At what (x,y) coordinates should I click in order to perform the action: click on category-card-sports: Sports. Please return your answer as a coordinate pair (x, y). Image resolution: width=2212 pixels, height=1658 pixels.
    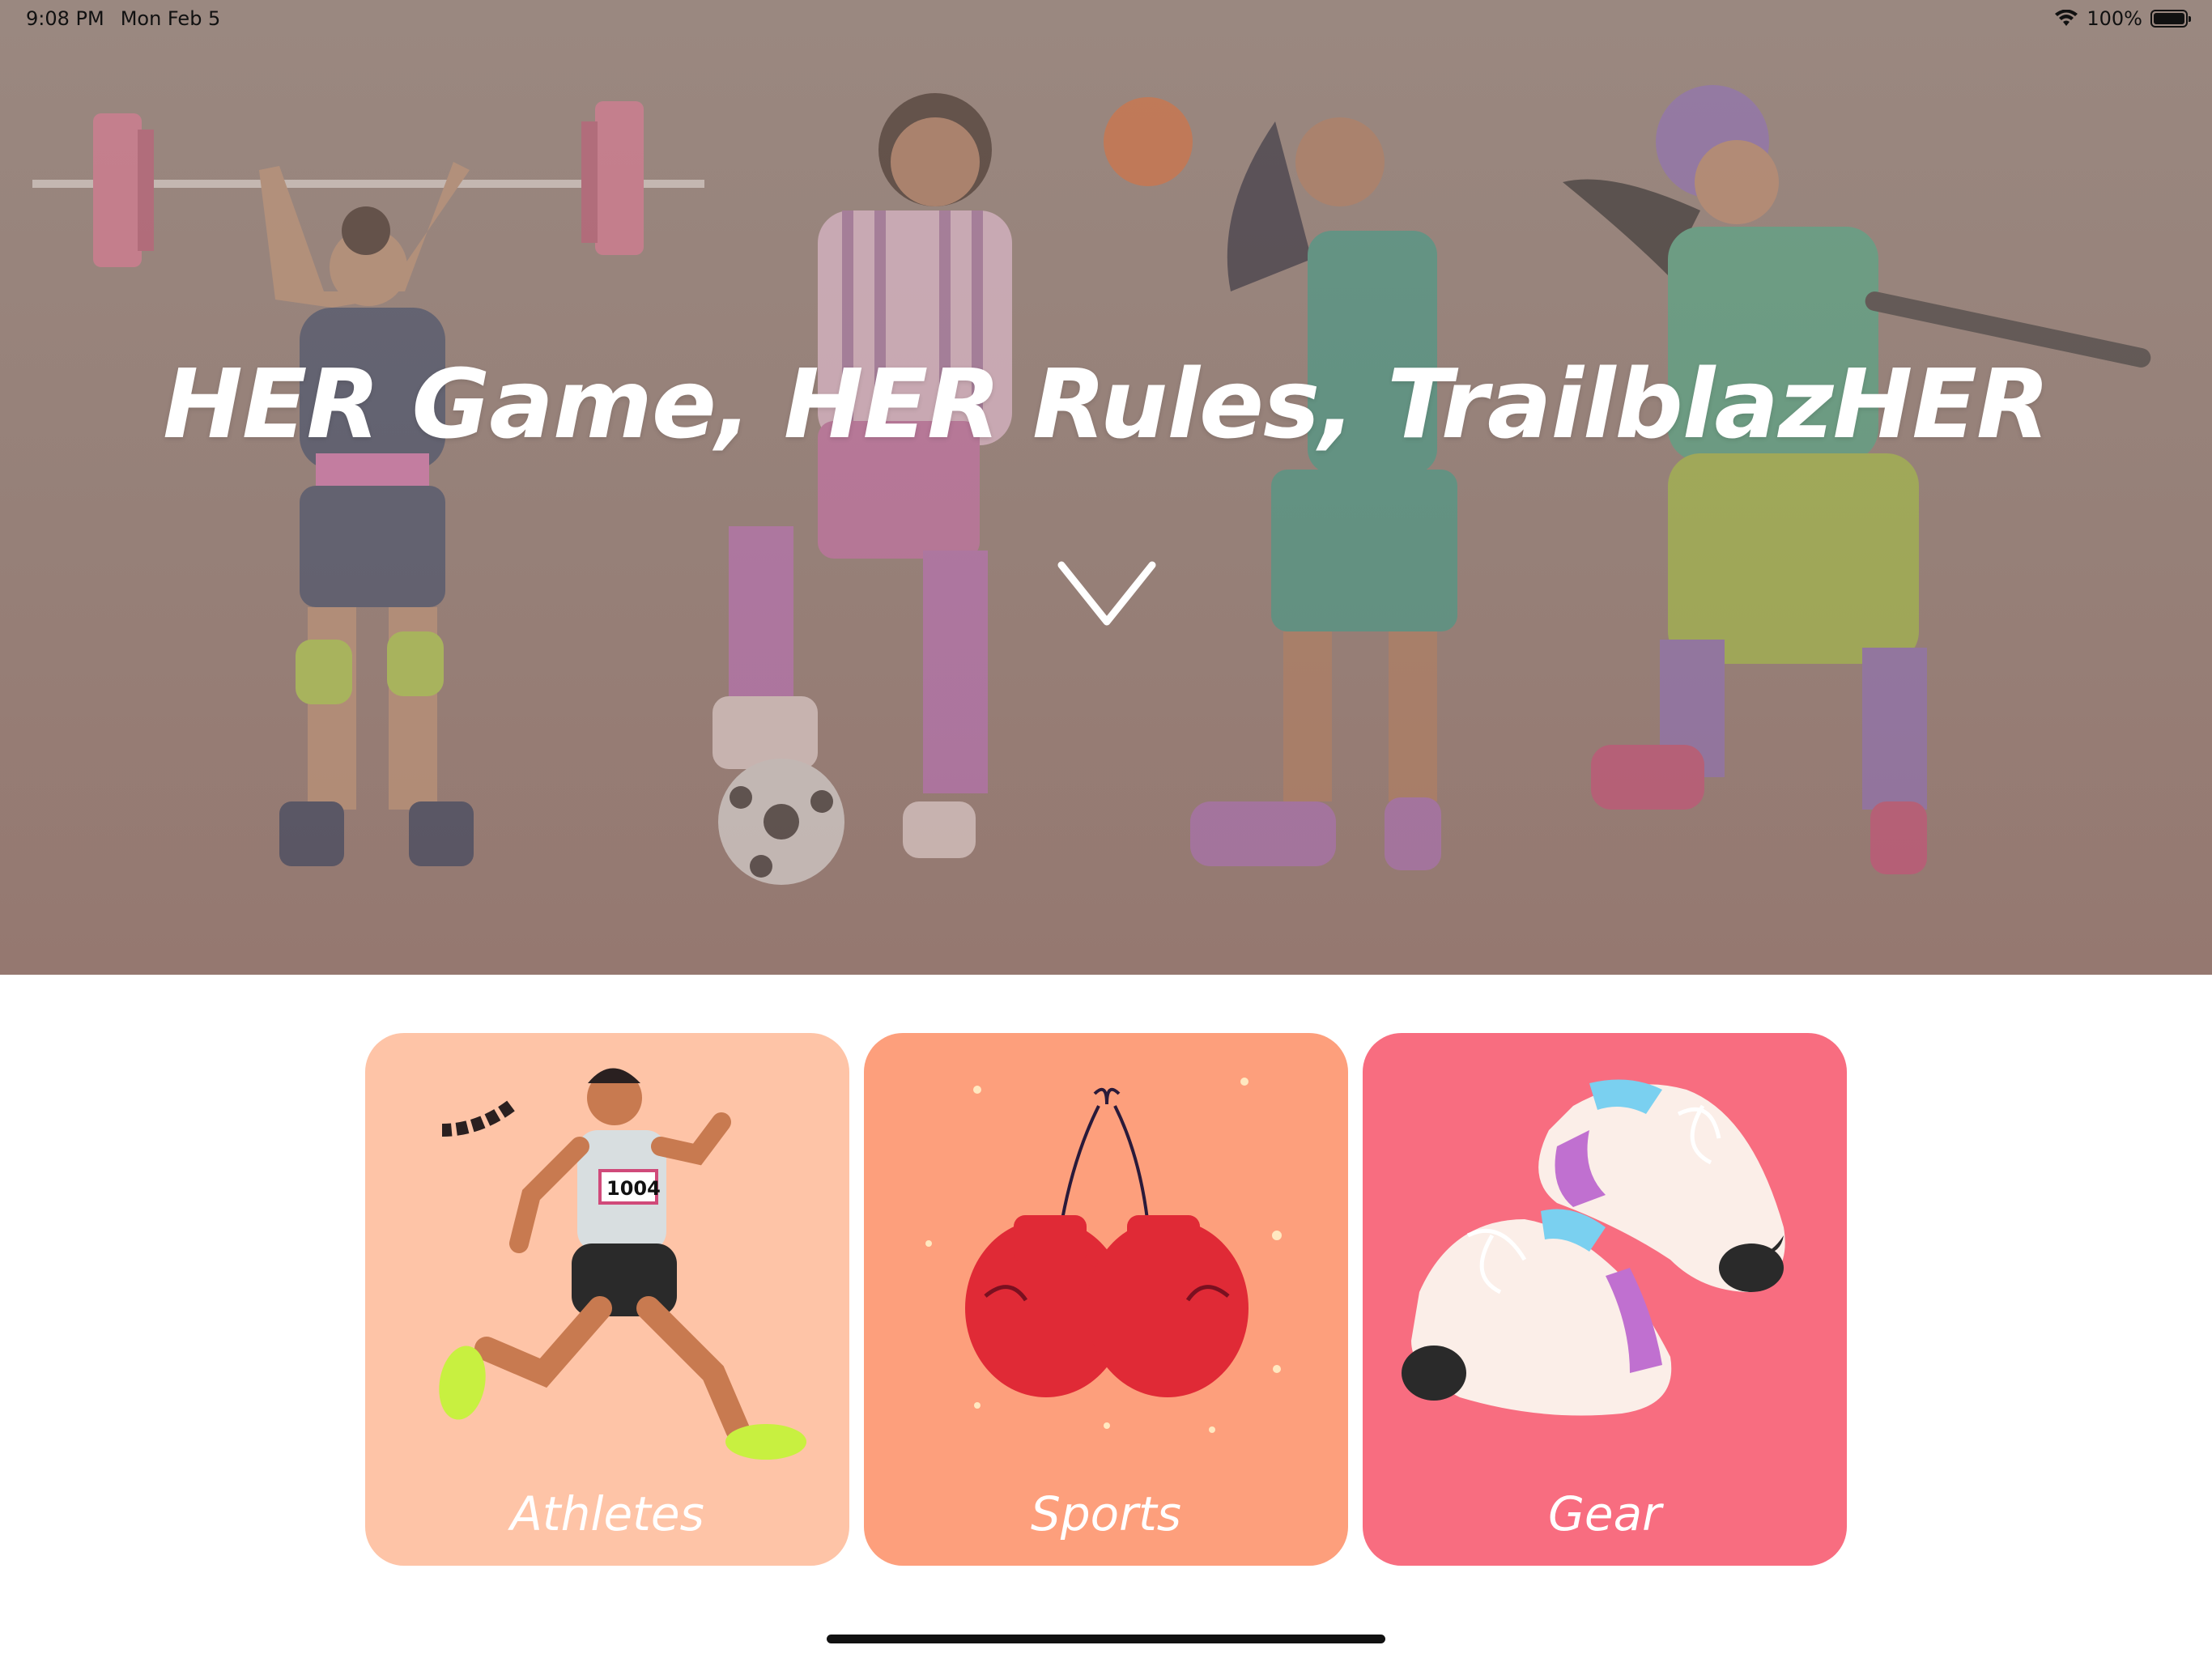
    Looking at the image, I should click on (1106, 1299).